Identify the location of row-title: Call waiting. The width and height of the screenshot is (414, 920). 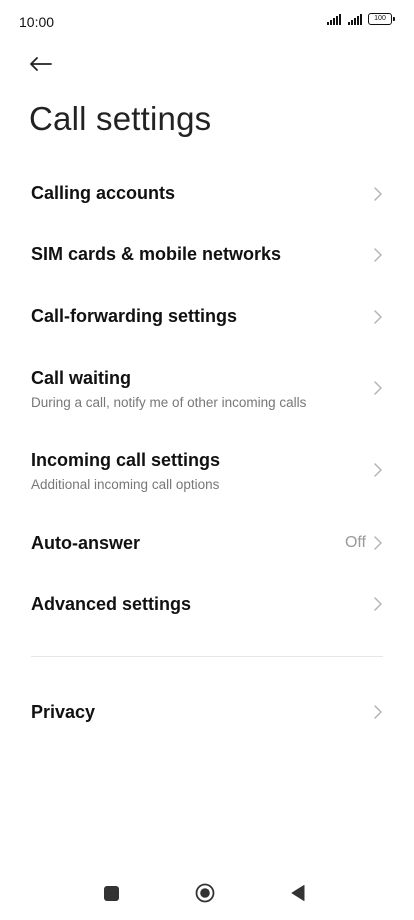
(81, 378).